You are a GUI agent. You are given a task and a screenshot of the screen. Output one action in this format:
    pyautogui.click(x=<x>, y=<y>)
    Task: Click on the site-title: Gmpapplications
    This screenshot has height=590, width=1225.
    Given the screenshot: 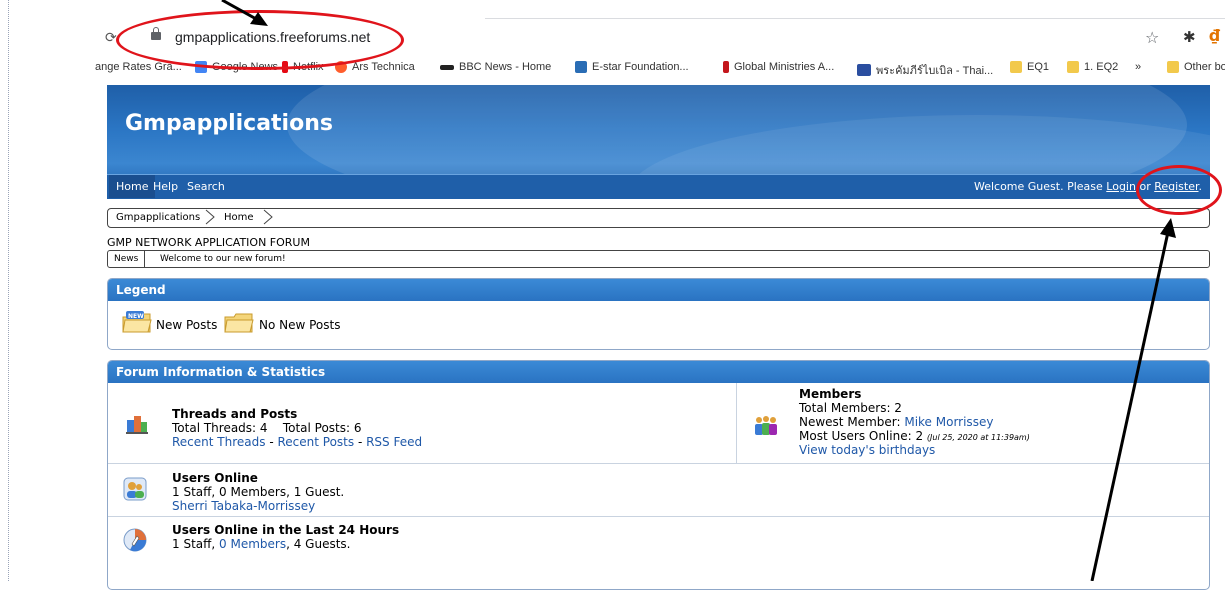 What is the action you would take?
    pyautogui.click(x=229, y=123)
    